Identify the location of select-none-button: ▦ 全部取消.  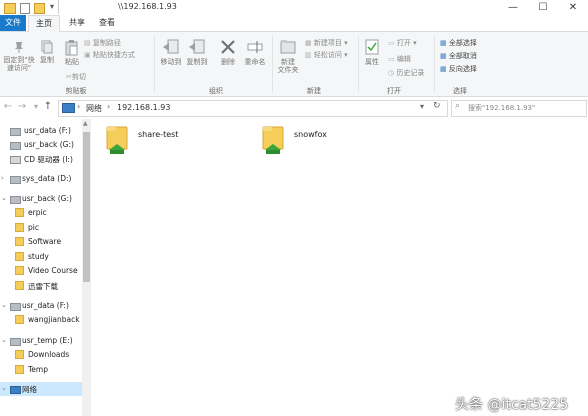
(458, 56).